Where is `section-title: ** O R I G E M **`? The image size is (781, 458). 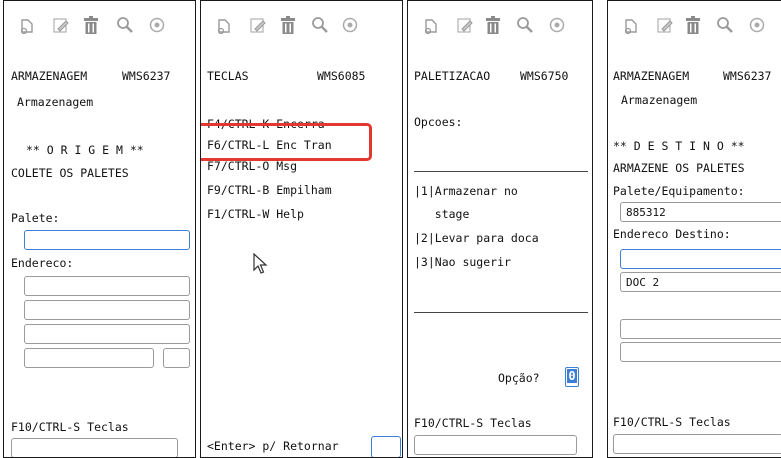
section-title: ** O R I G E M ** is located at coordinates (85, 150).